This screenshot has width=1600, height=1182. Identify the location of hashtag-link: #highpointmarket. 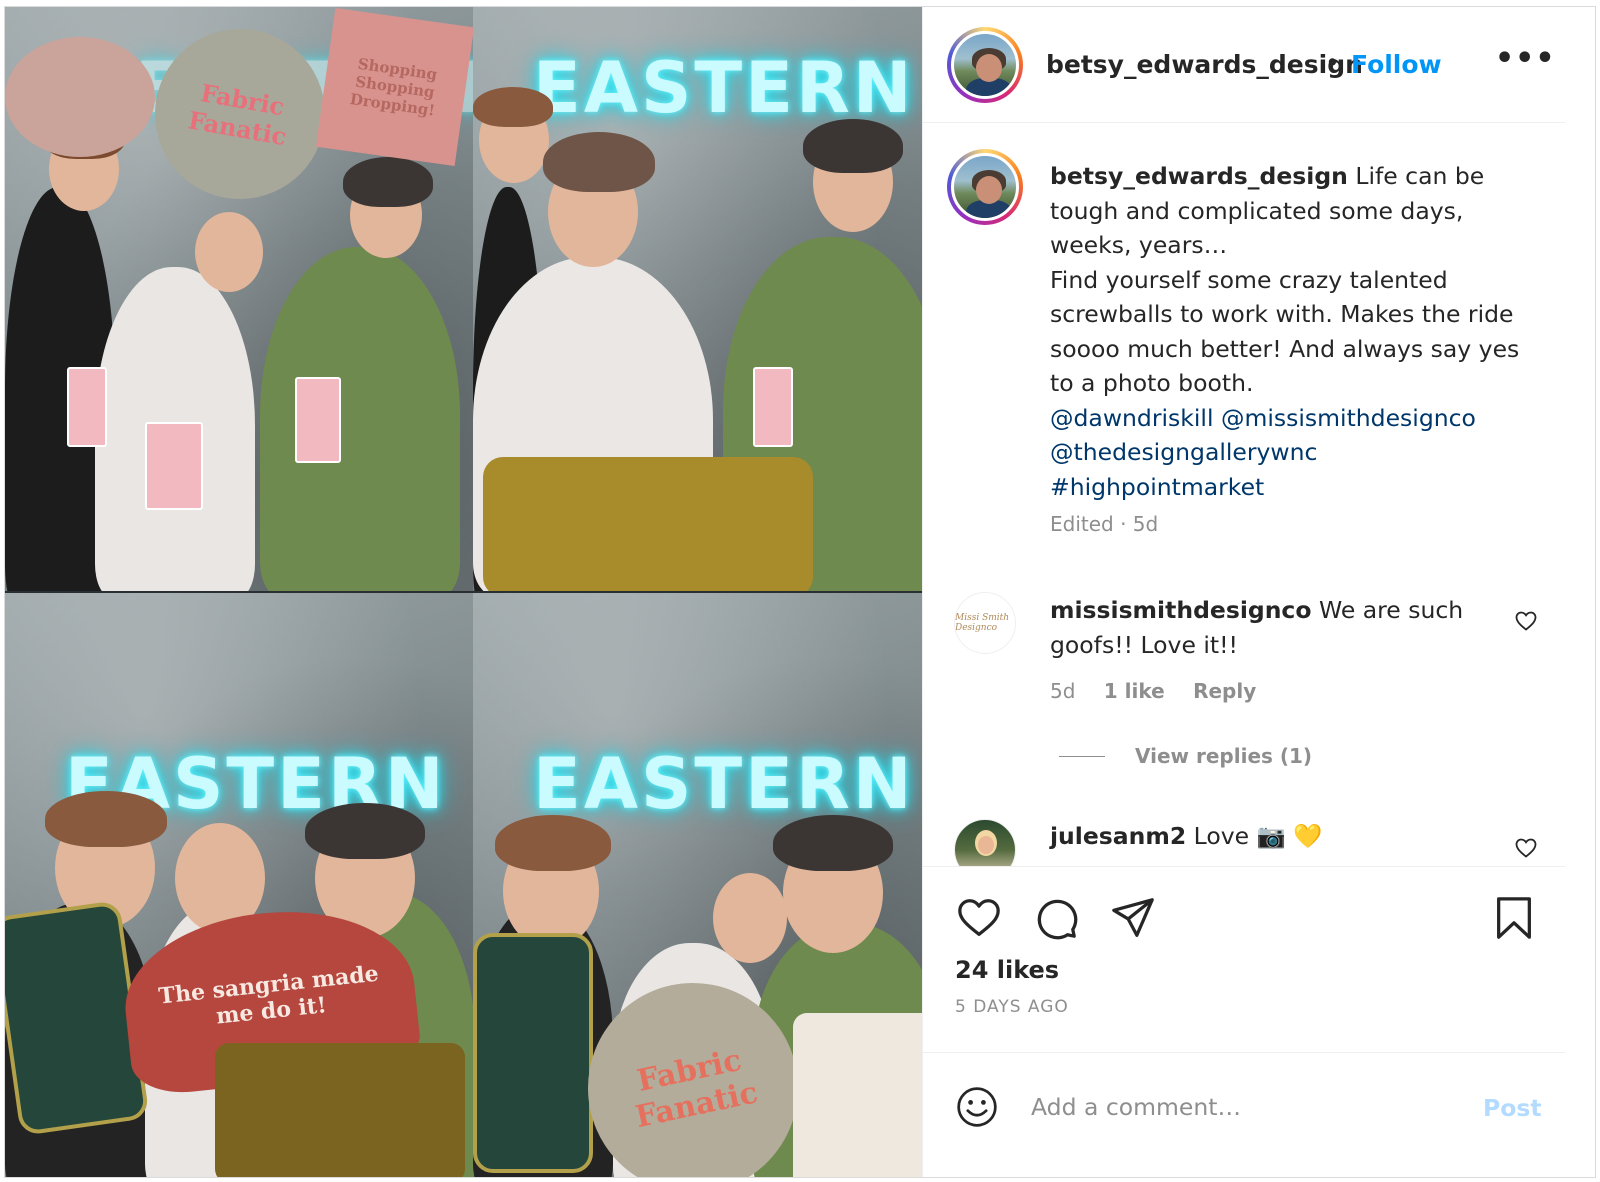
(1157, 487).